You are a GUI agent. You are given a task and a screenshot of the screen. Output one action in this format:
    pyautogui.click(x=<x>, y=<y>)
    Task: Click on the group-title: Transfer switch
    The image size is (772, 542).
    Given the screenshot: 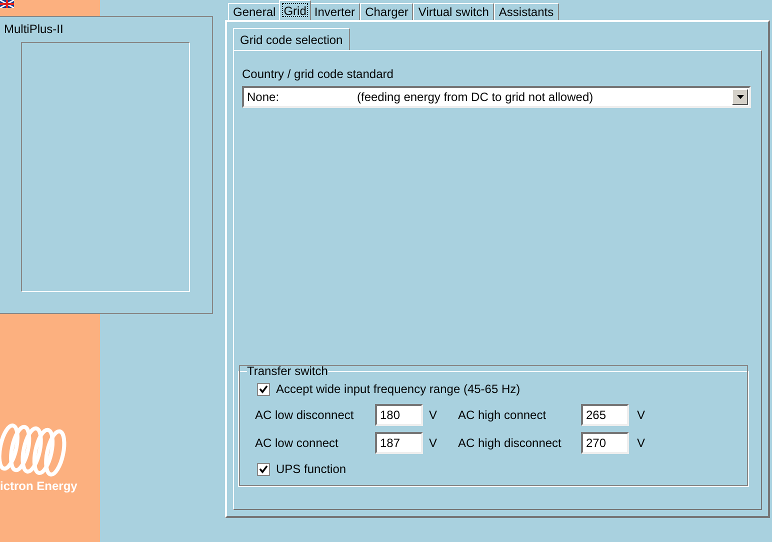 What is the action you would take?
    pyautogui.click(x=287, y=371)
    